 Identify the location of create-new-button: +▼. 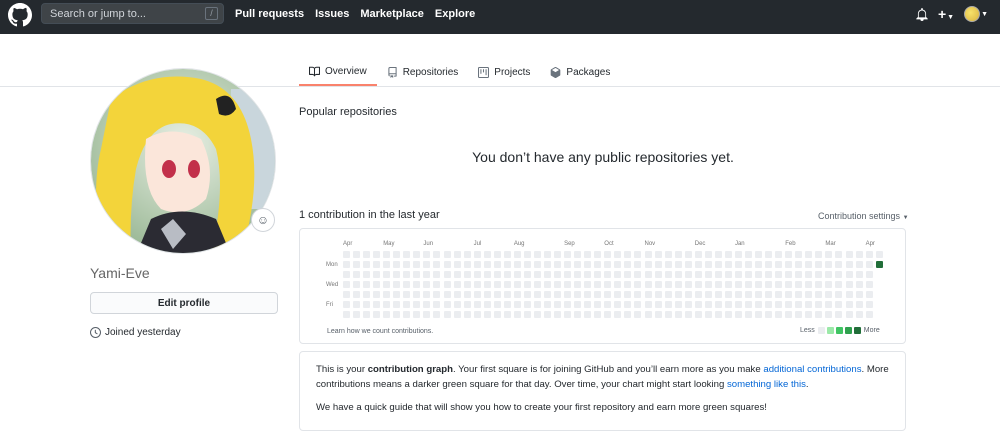
(946, 14).